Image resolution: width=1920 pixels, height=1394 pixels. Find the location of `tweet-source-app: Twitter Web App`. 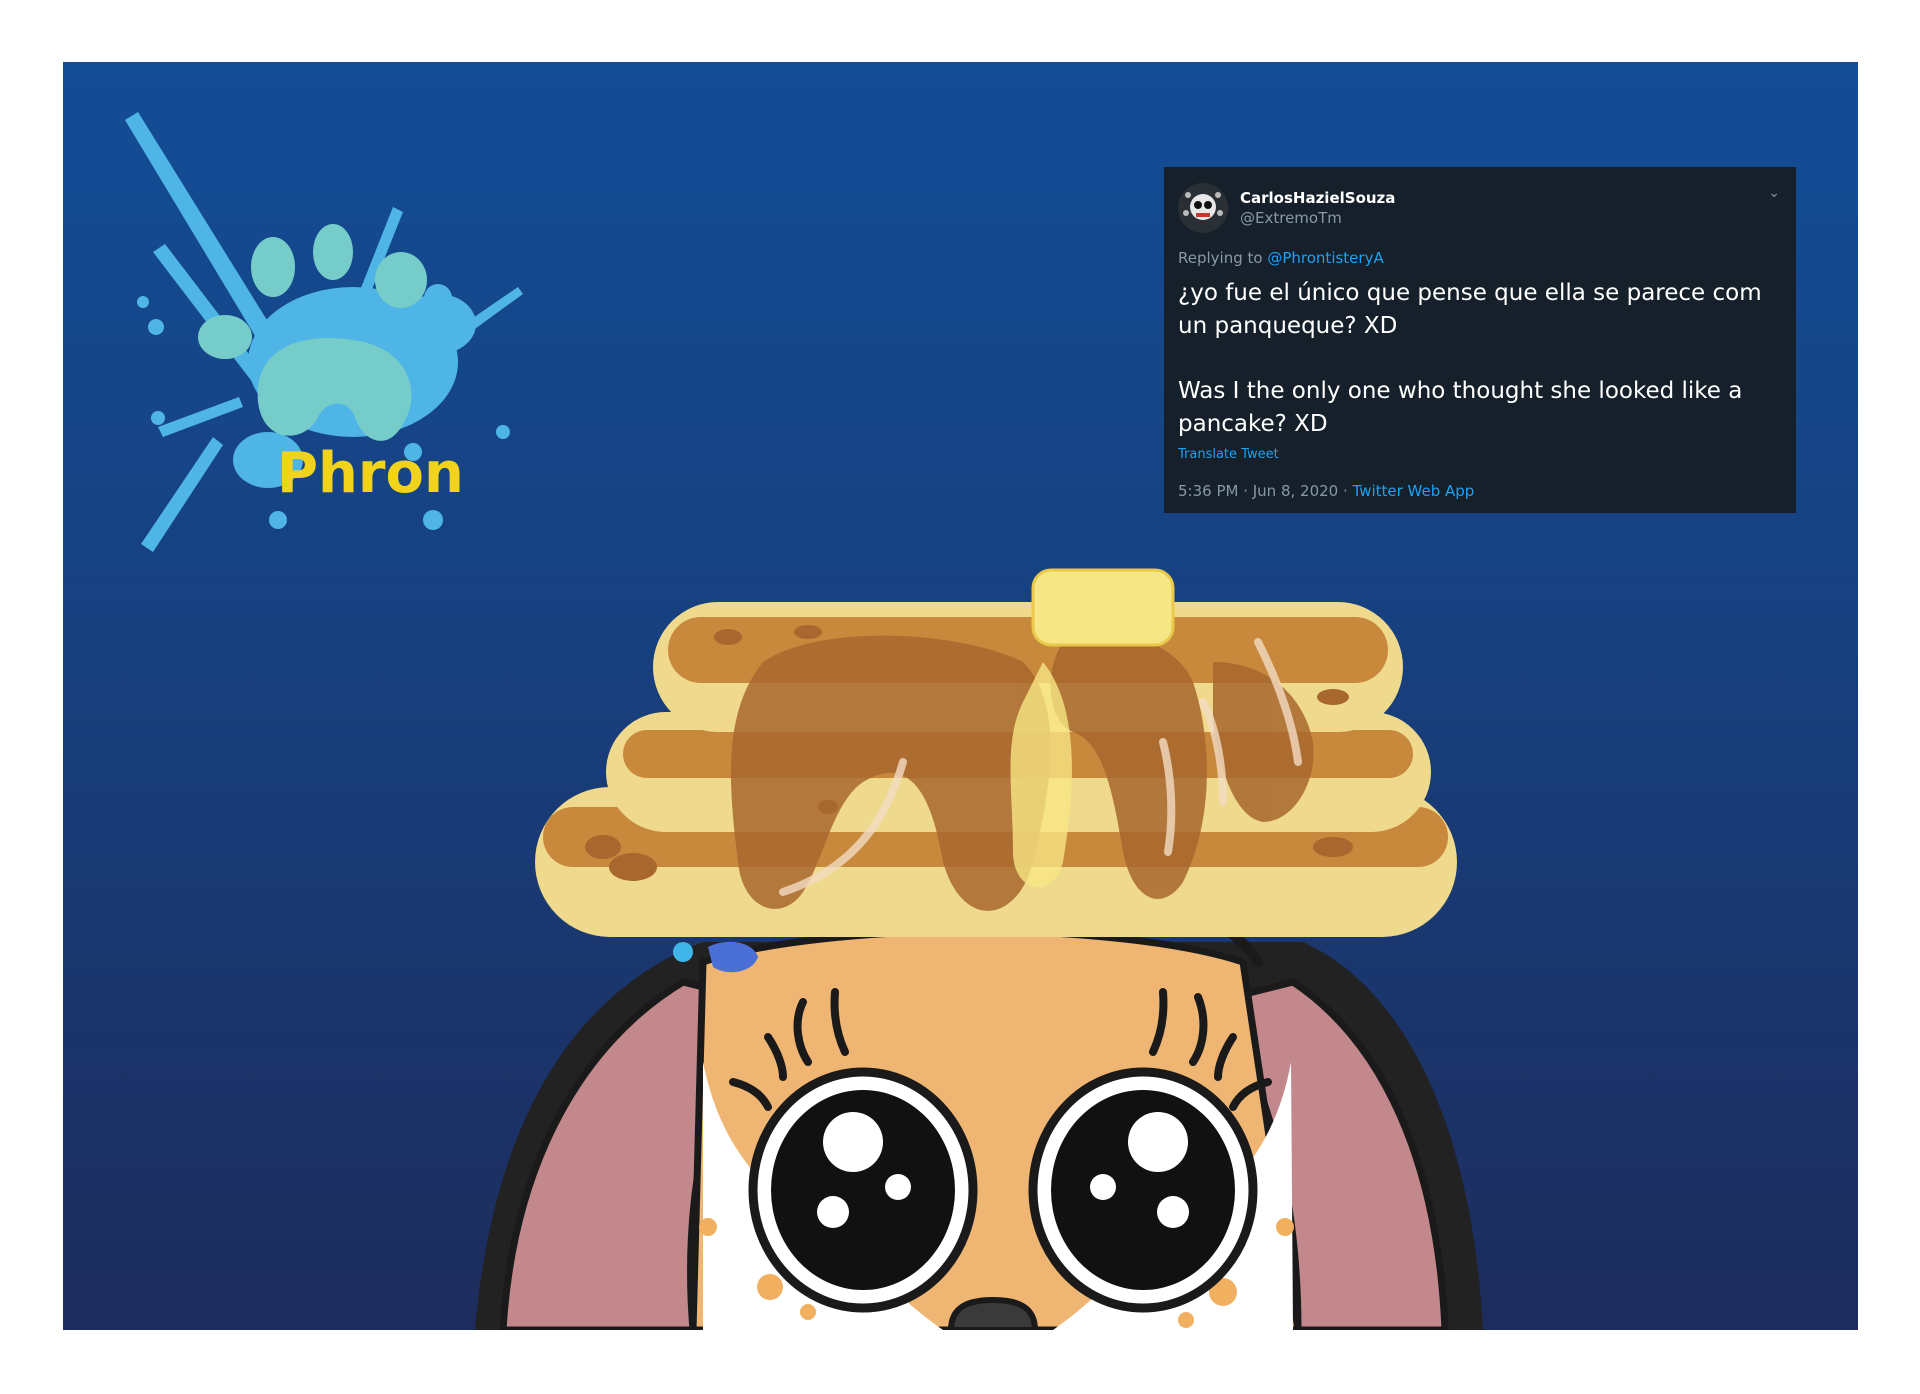

tweet-source-app: Twitter Web App is located at coordinates (1414, 491).